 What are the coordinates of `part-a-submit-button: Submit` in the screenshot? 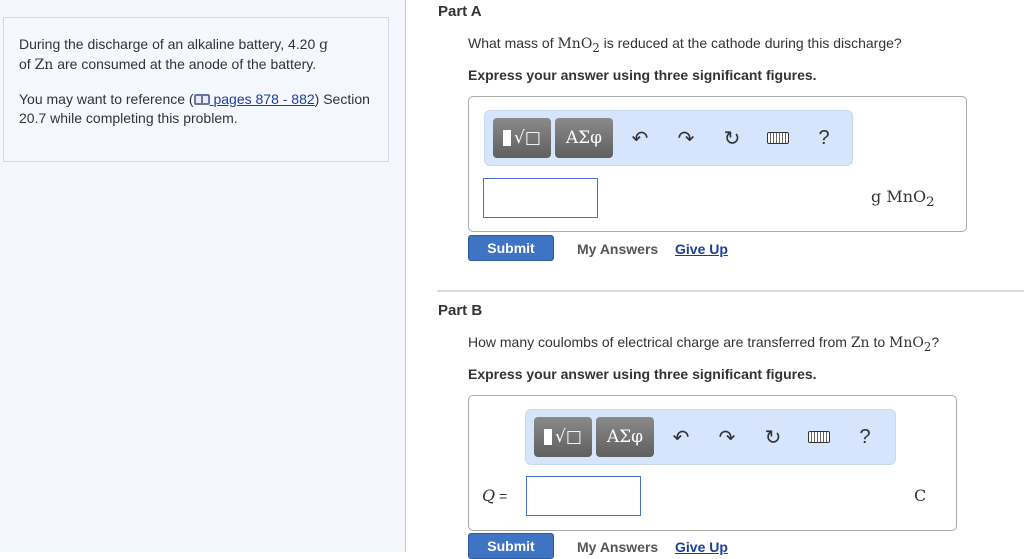 It's located at (511, 248).